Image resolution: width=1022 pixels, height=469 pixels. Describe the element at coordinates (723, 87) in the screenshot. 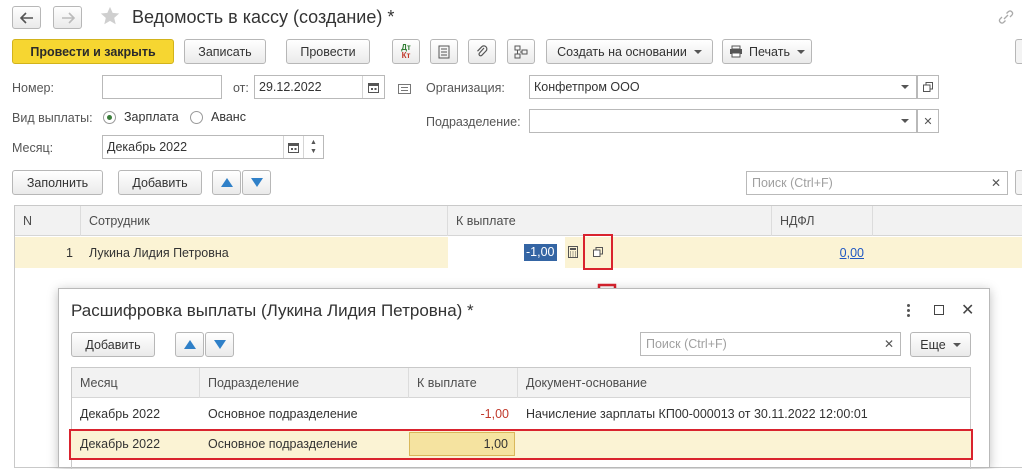

I see `organization-field: Конфетпром ООО` at that location.